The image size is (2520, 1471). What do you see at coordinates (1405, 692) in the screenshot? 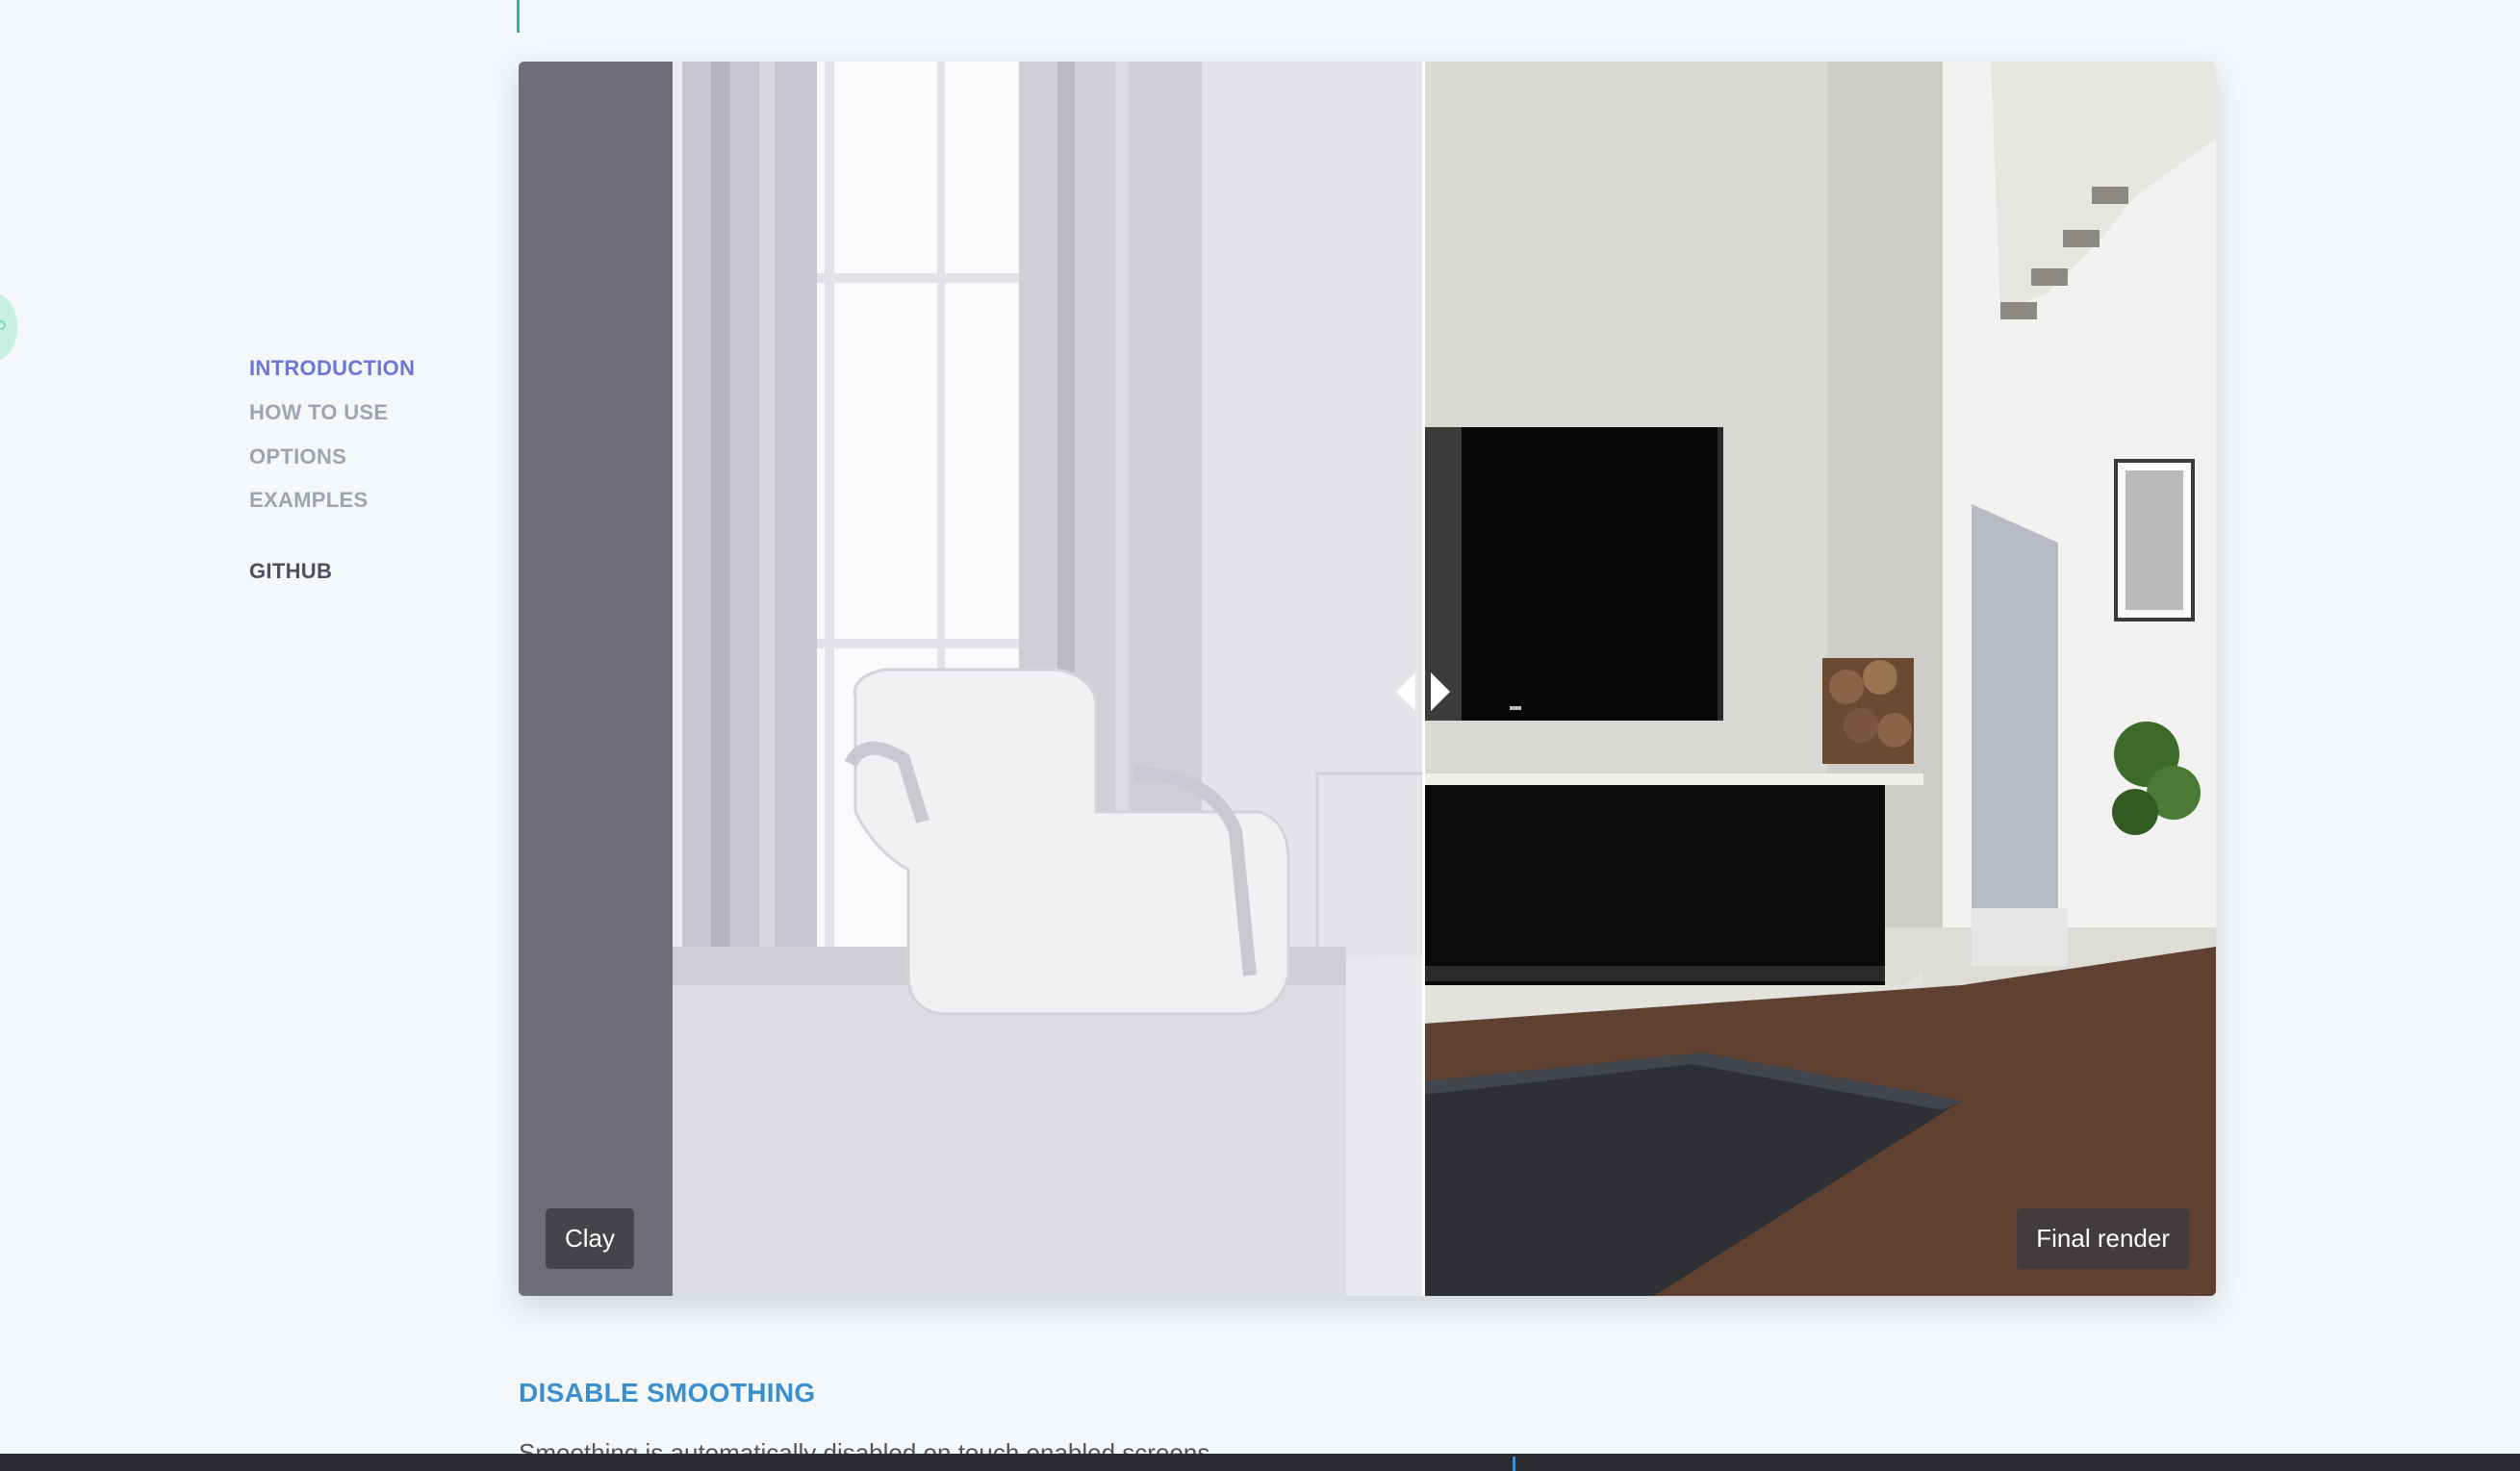
I see `chevron-left-icon` at bounding box center [1405, 692].